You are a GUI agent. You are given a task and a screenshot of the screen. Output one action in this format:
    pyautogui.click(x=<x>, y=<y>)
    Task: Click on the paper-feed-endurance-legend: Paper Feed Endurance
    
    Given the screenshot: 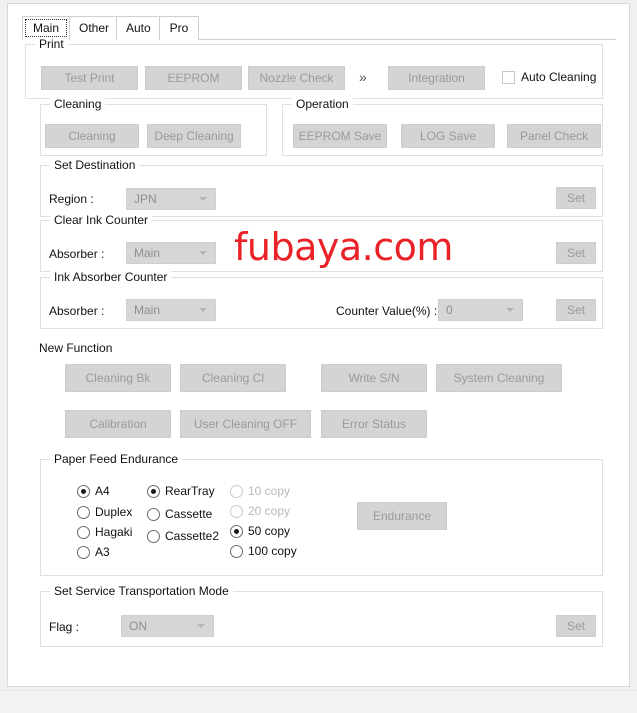 What is the action you would take?
    pyautogui.click(x=116, y=459)
    